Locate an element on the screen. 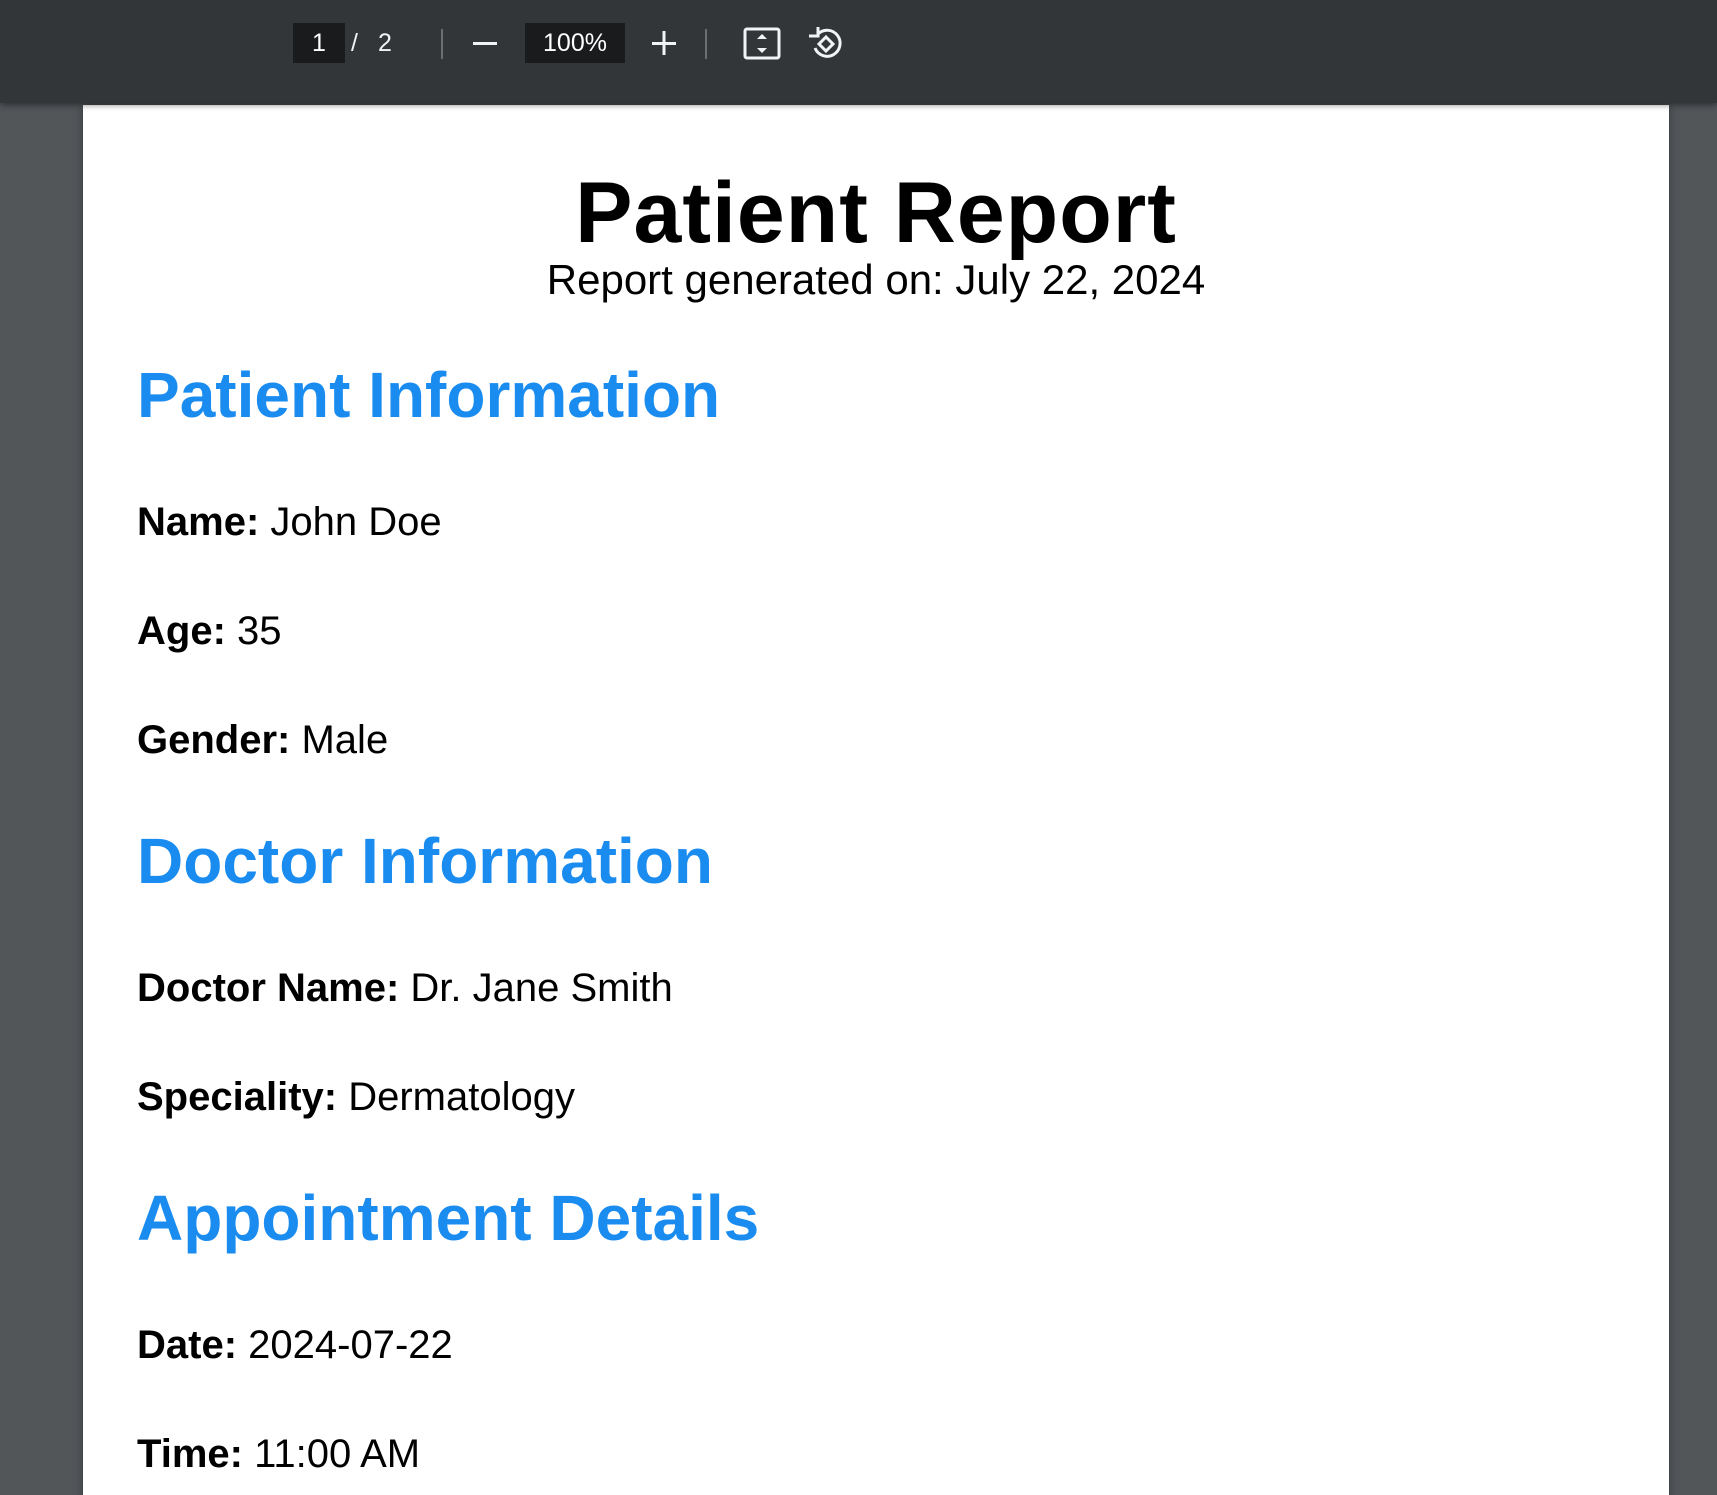  field-value: 2024-07-22 is located at coordinates (350, 1345).